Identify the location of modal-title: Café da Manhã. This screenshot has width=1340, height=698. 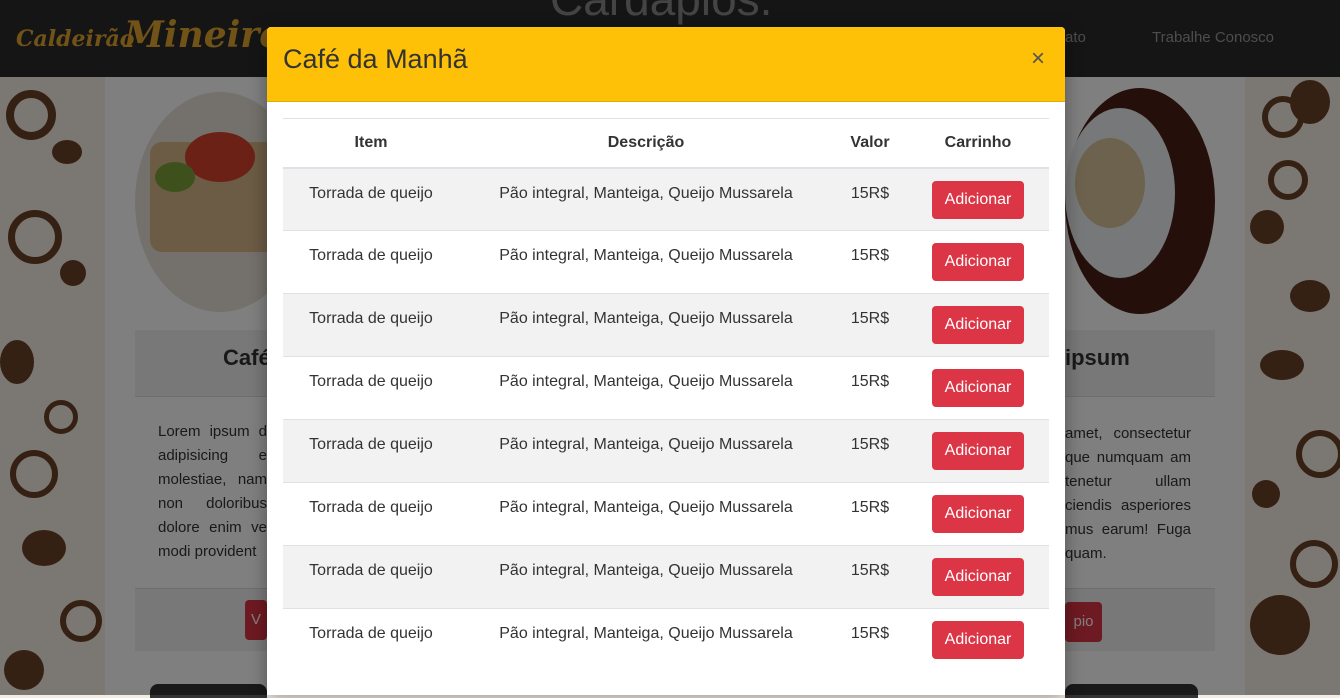
(375, 59).